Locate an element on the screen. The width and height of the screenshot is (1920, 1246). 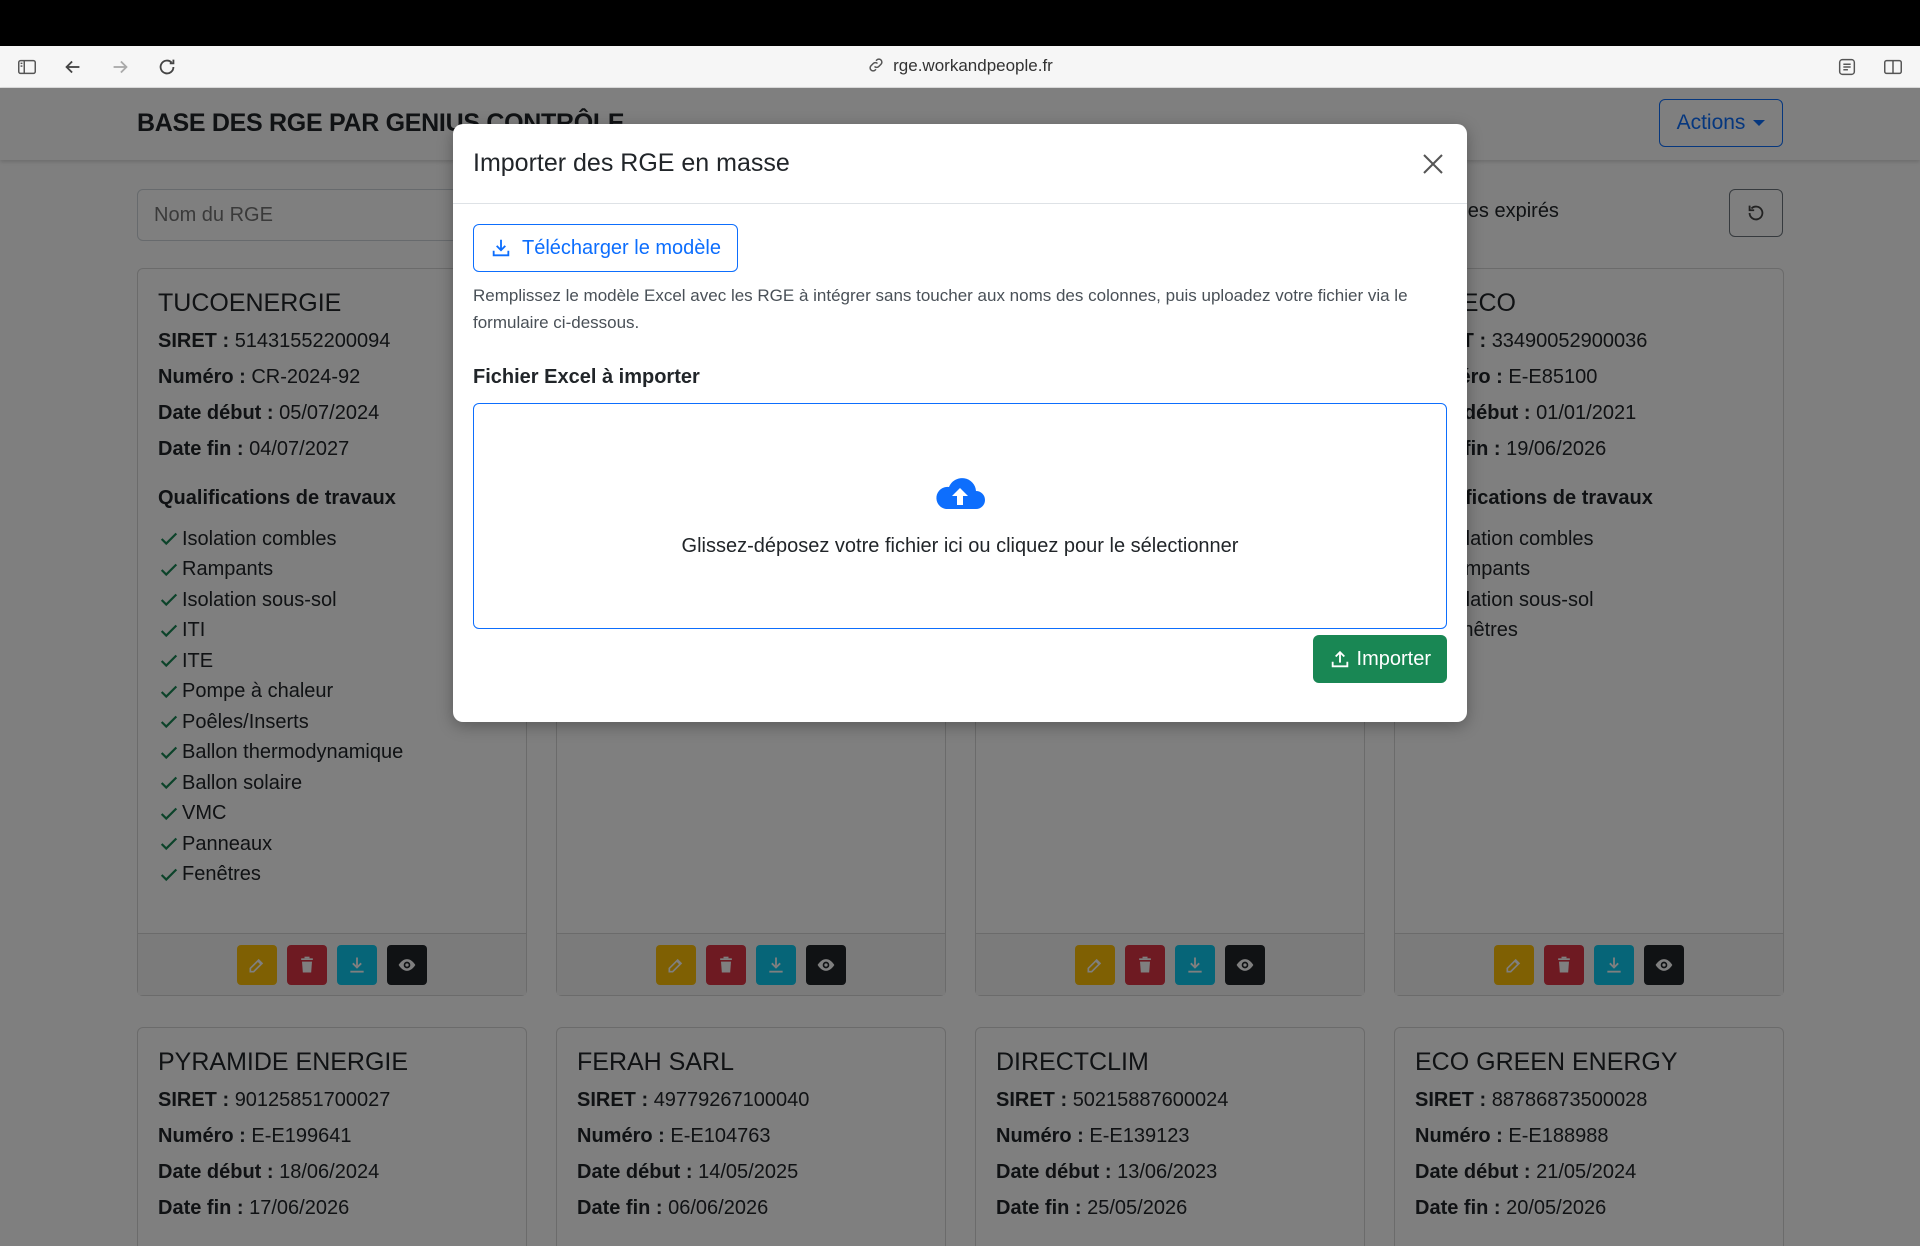
import-label: Importer is located at coordinates (1393, 658).